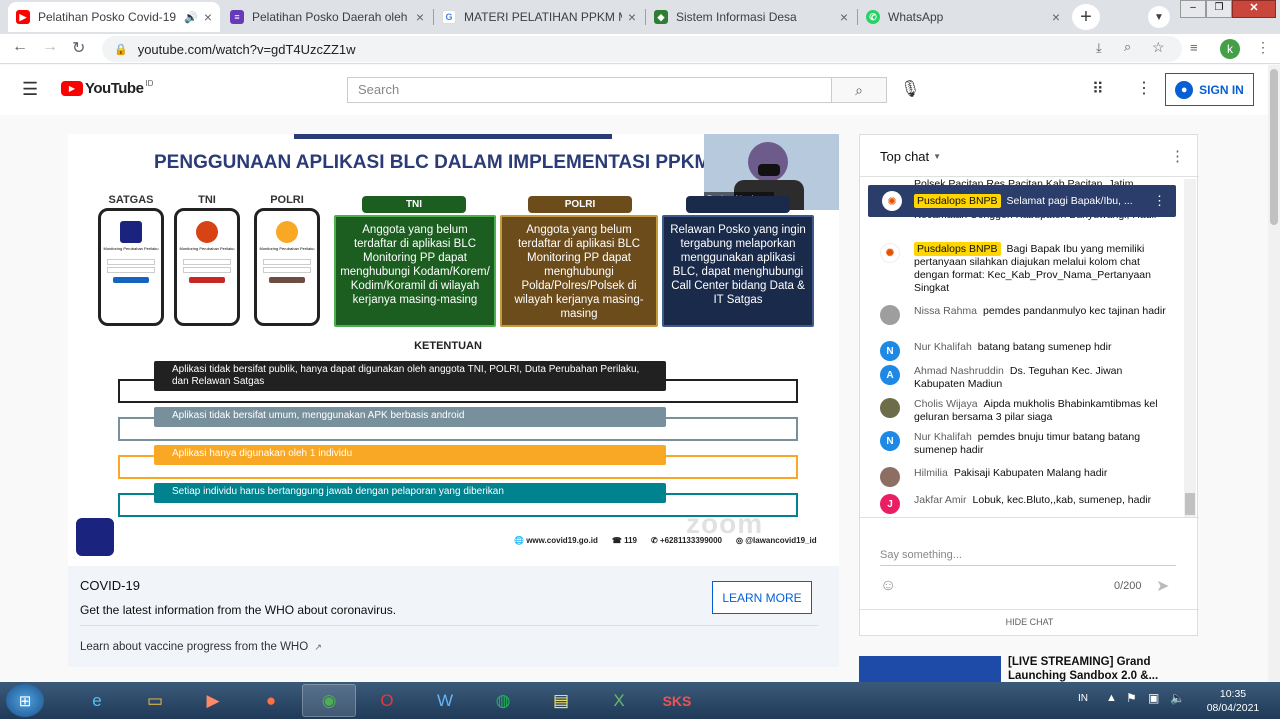 The width and height of the screenshot is (1280, 719). What do you see at coordinates (410, 455) in the screenshot?
I see `rule-3: Aplikasi hanya digunakan oleh 1 individu` at bounding box center [410, 455].